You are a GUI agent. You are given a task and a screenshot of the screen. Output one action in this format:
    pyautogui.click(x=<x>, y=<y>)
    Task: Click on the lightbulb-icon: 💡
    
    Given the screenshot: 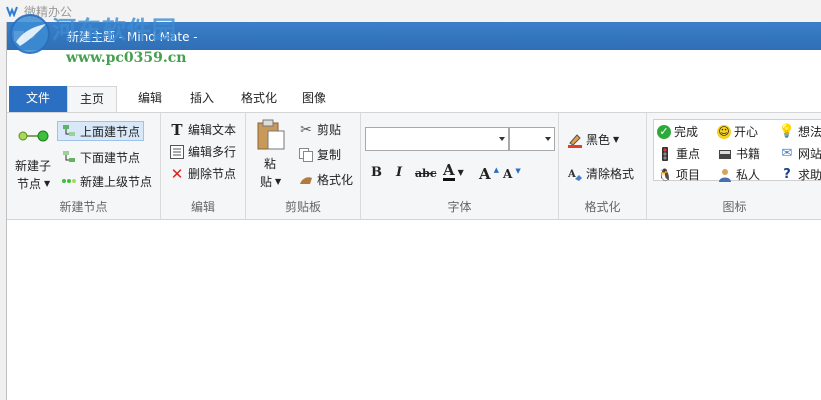 What is the action you would take?
    pyautogui.click(x=787, y=131)
    